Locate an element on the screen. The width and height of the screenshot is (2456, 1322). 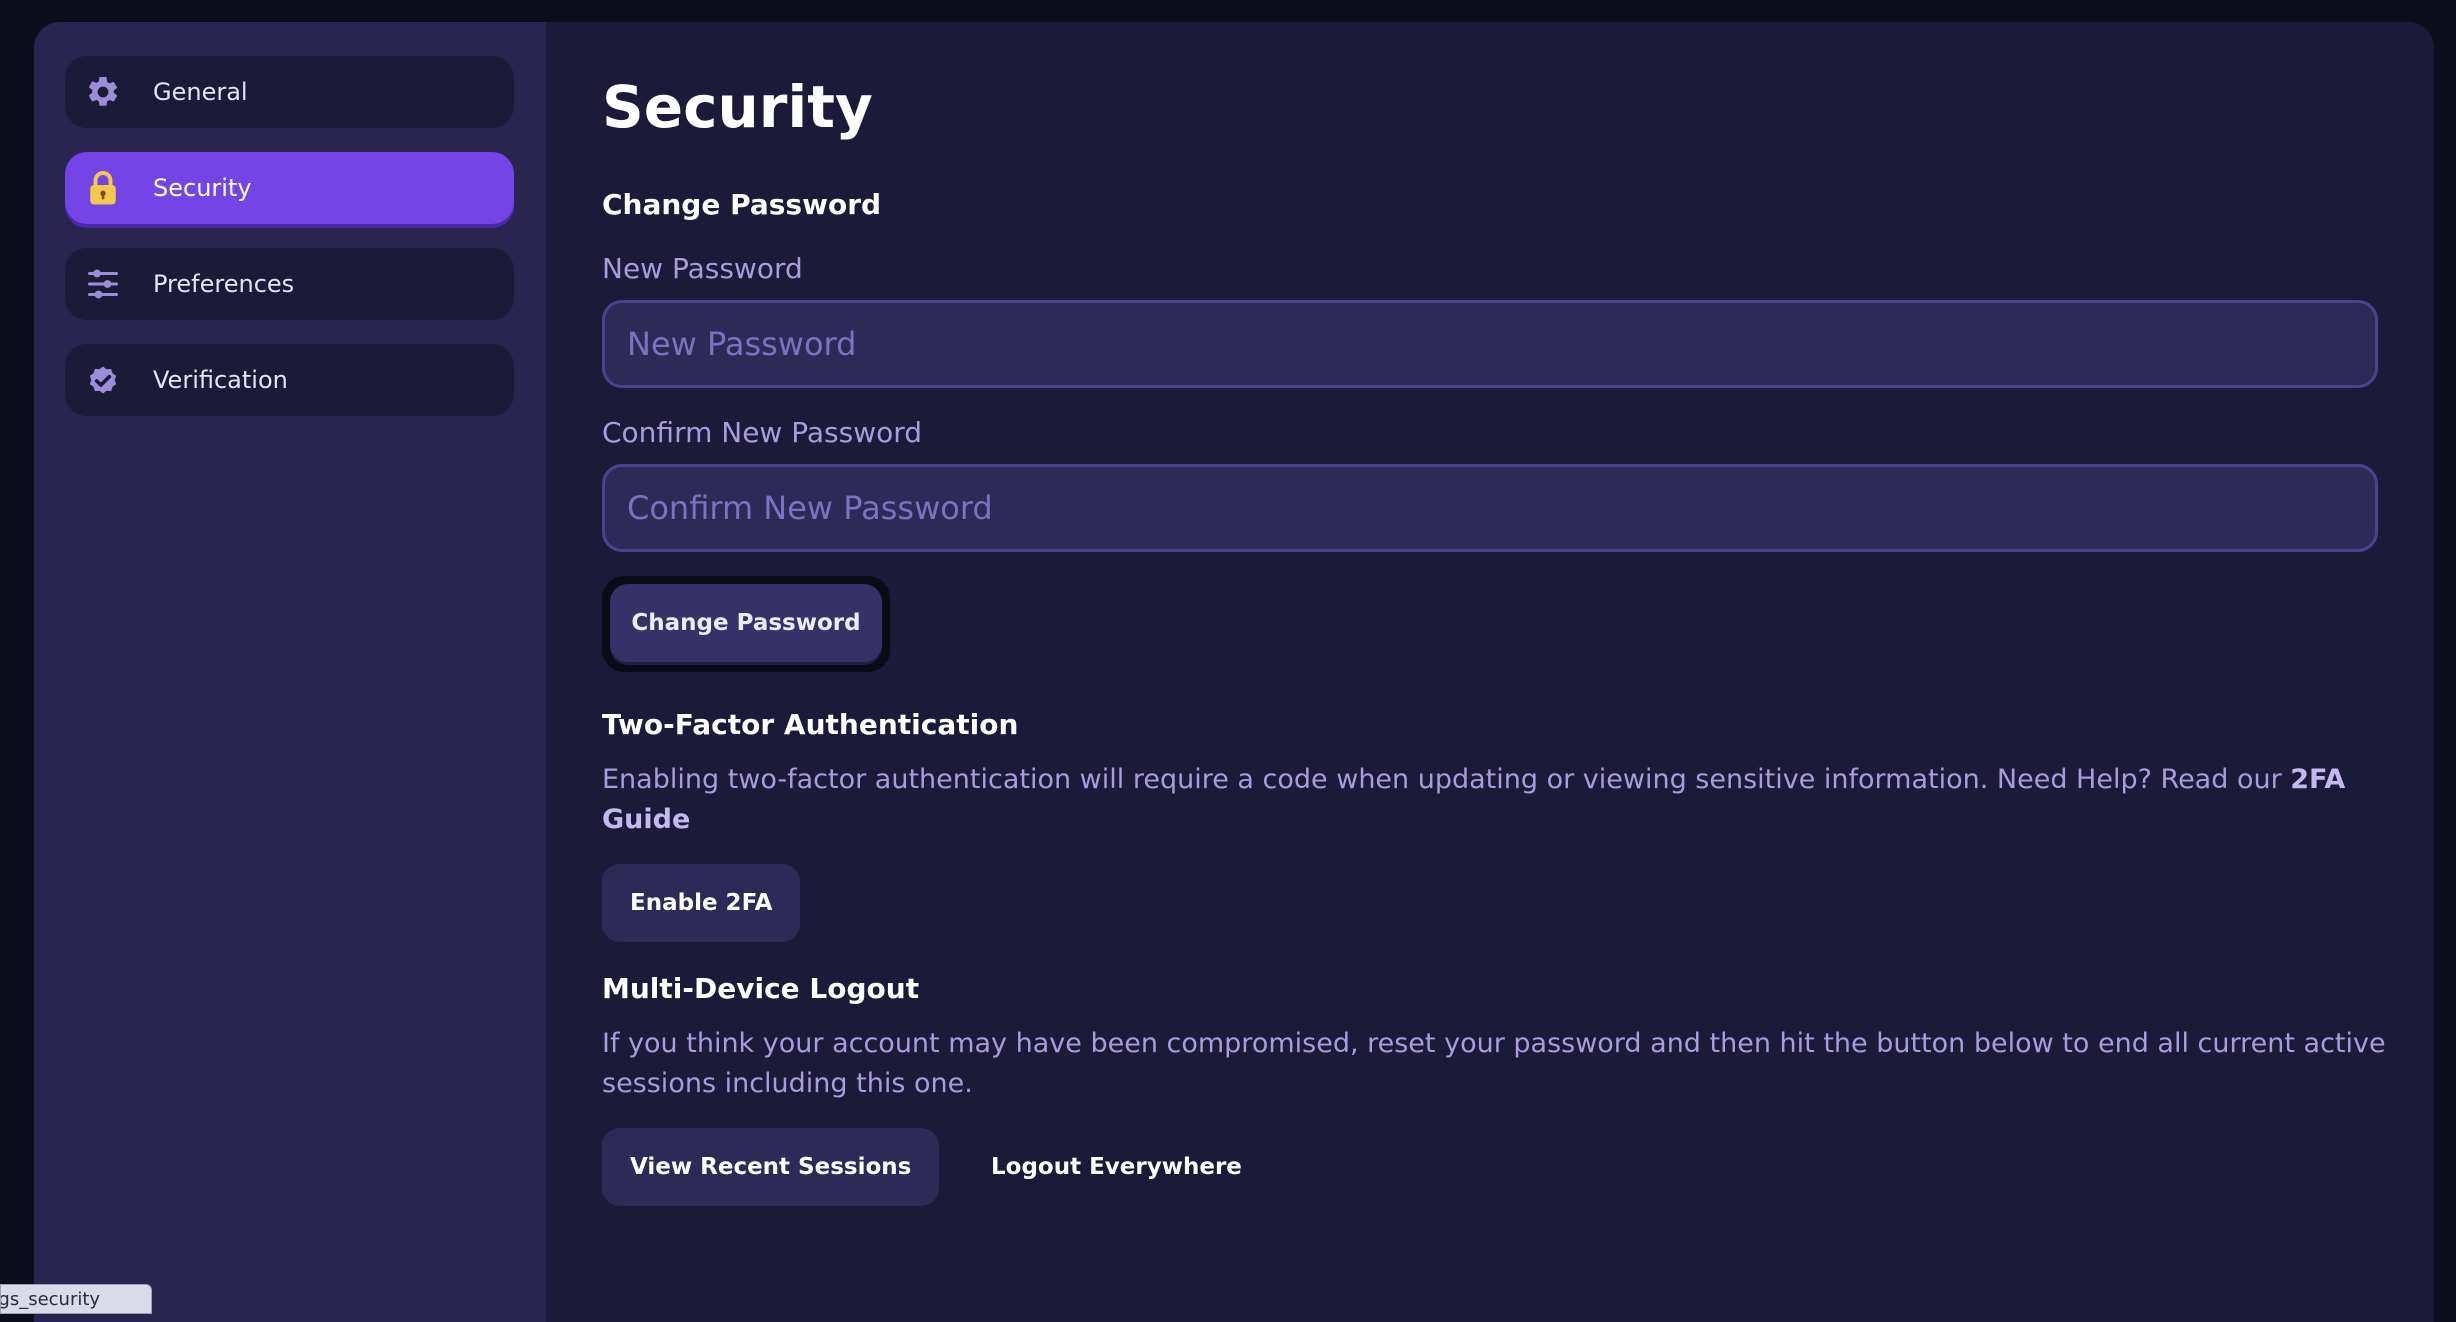
new-password-input is located at coordinates (1490, 344).